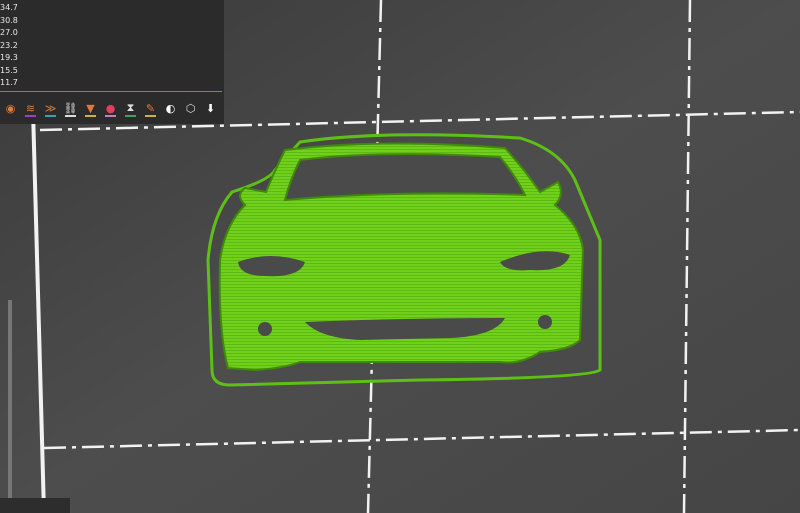 Image resolution: width=800 pixels, height=513 pixels. I want to click on color-icon: ●, so click(110, 108).